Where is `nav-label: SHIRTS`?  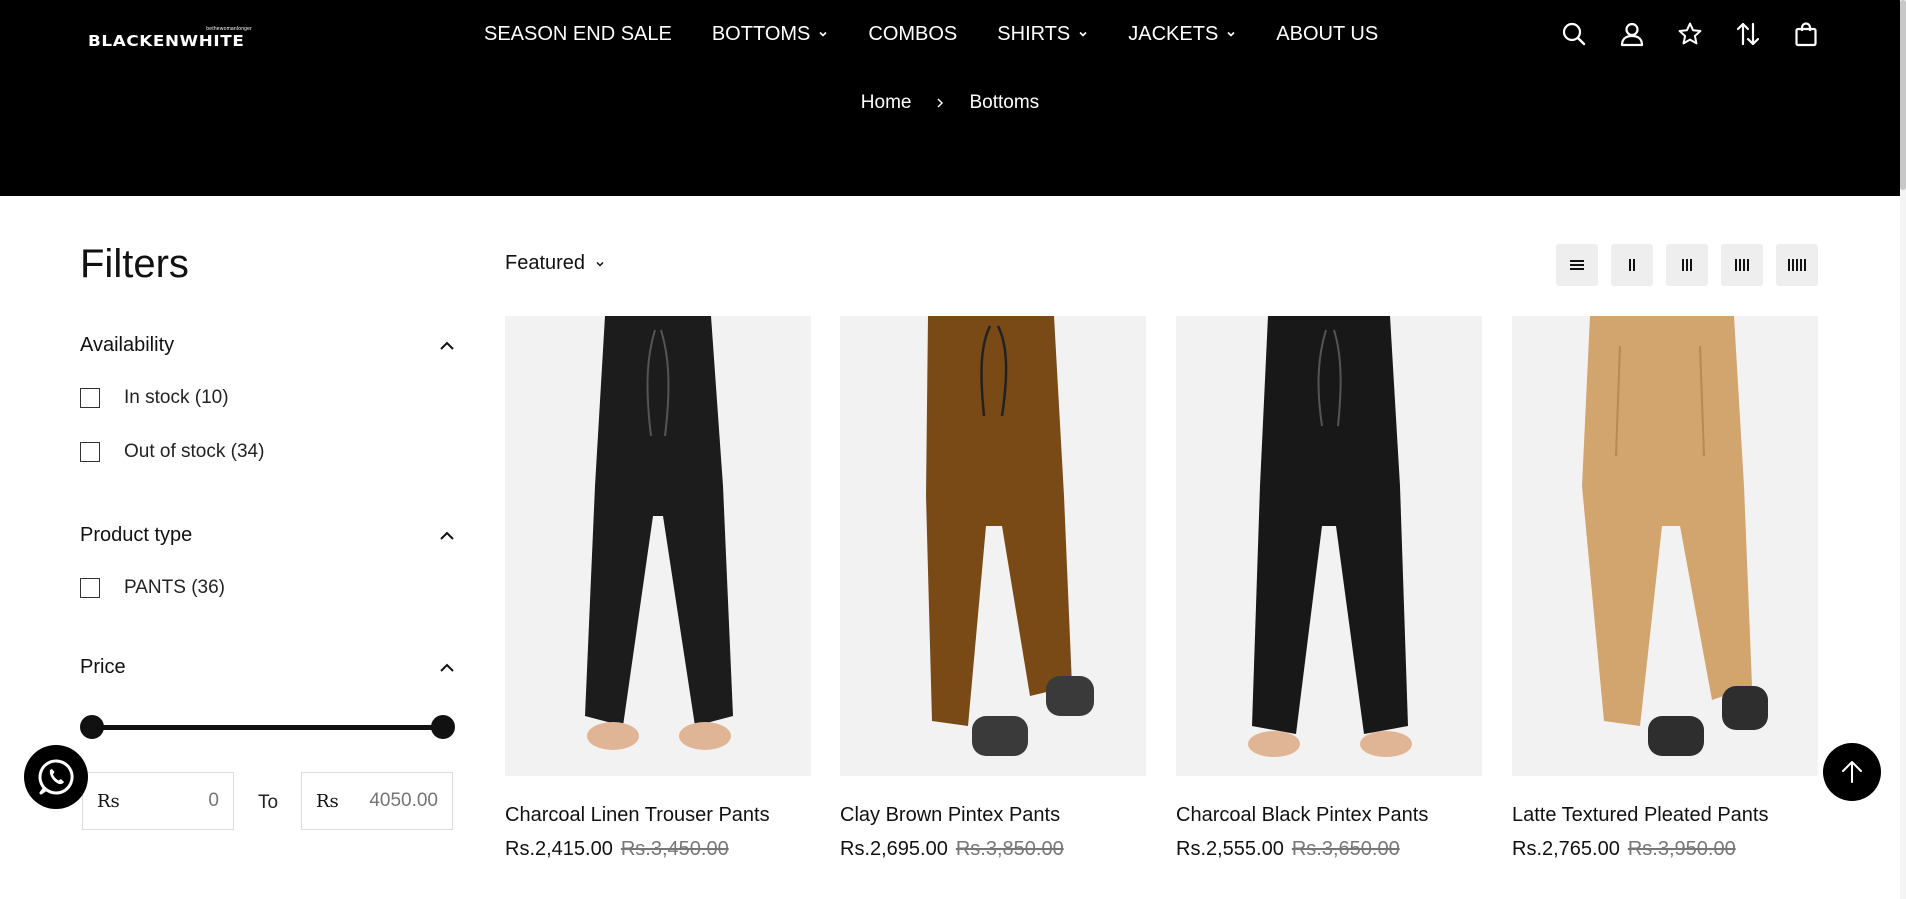 nav-label: SHIRTS is located at coordinates (1034, 33).